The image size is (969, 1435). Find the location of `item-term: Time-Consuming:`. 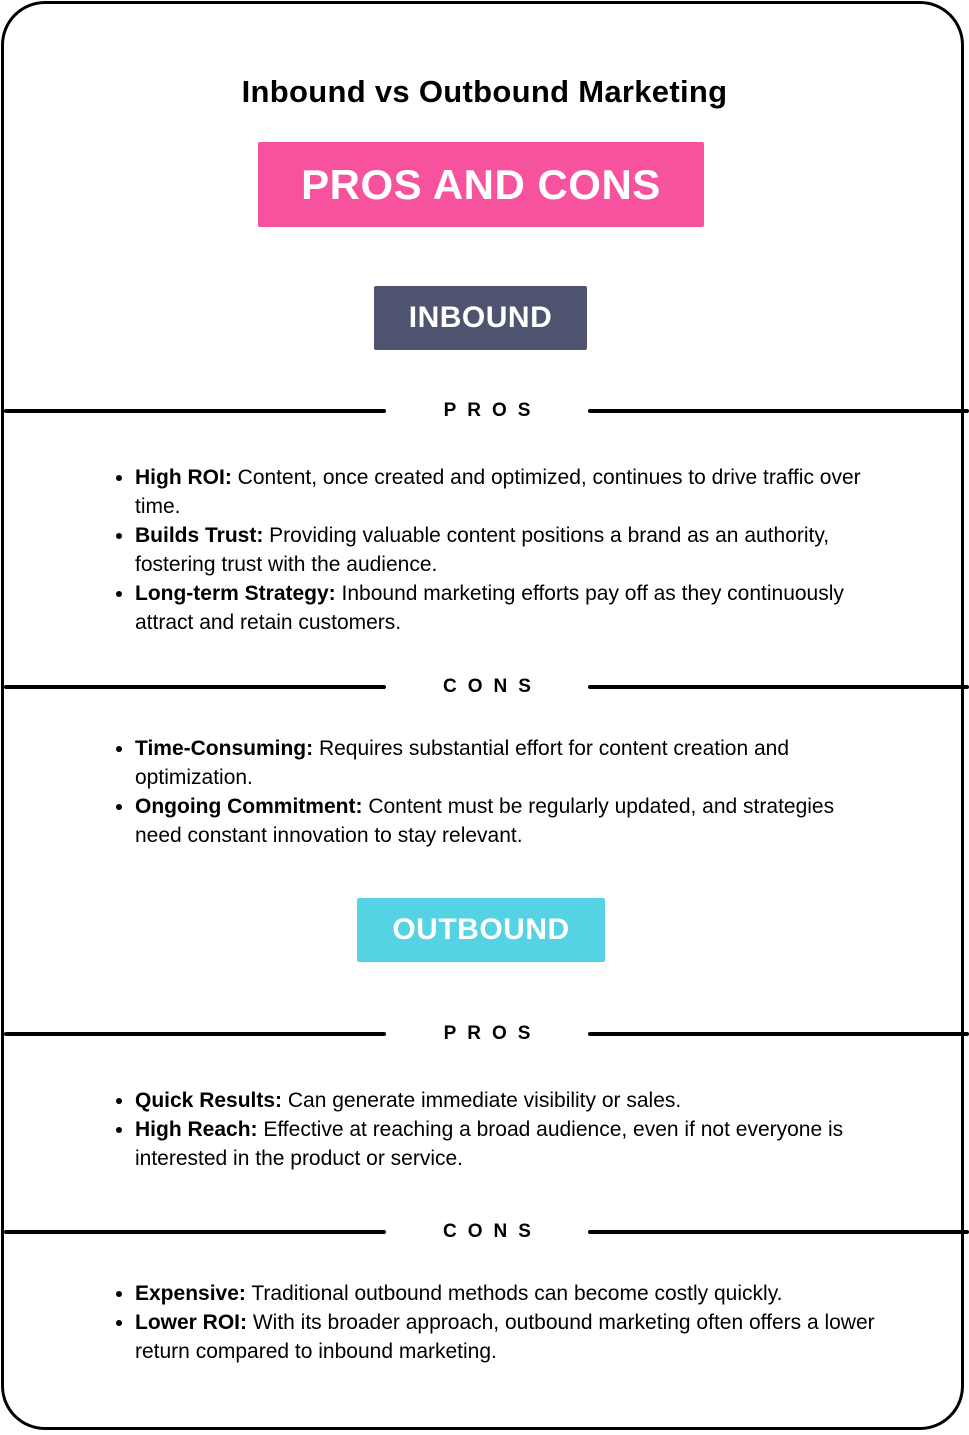

item-term: Time-Consuming: is located at coordinates (224, 748).